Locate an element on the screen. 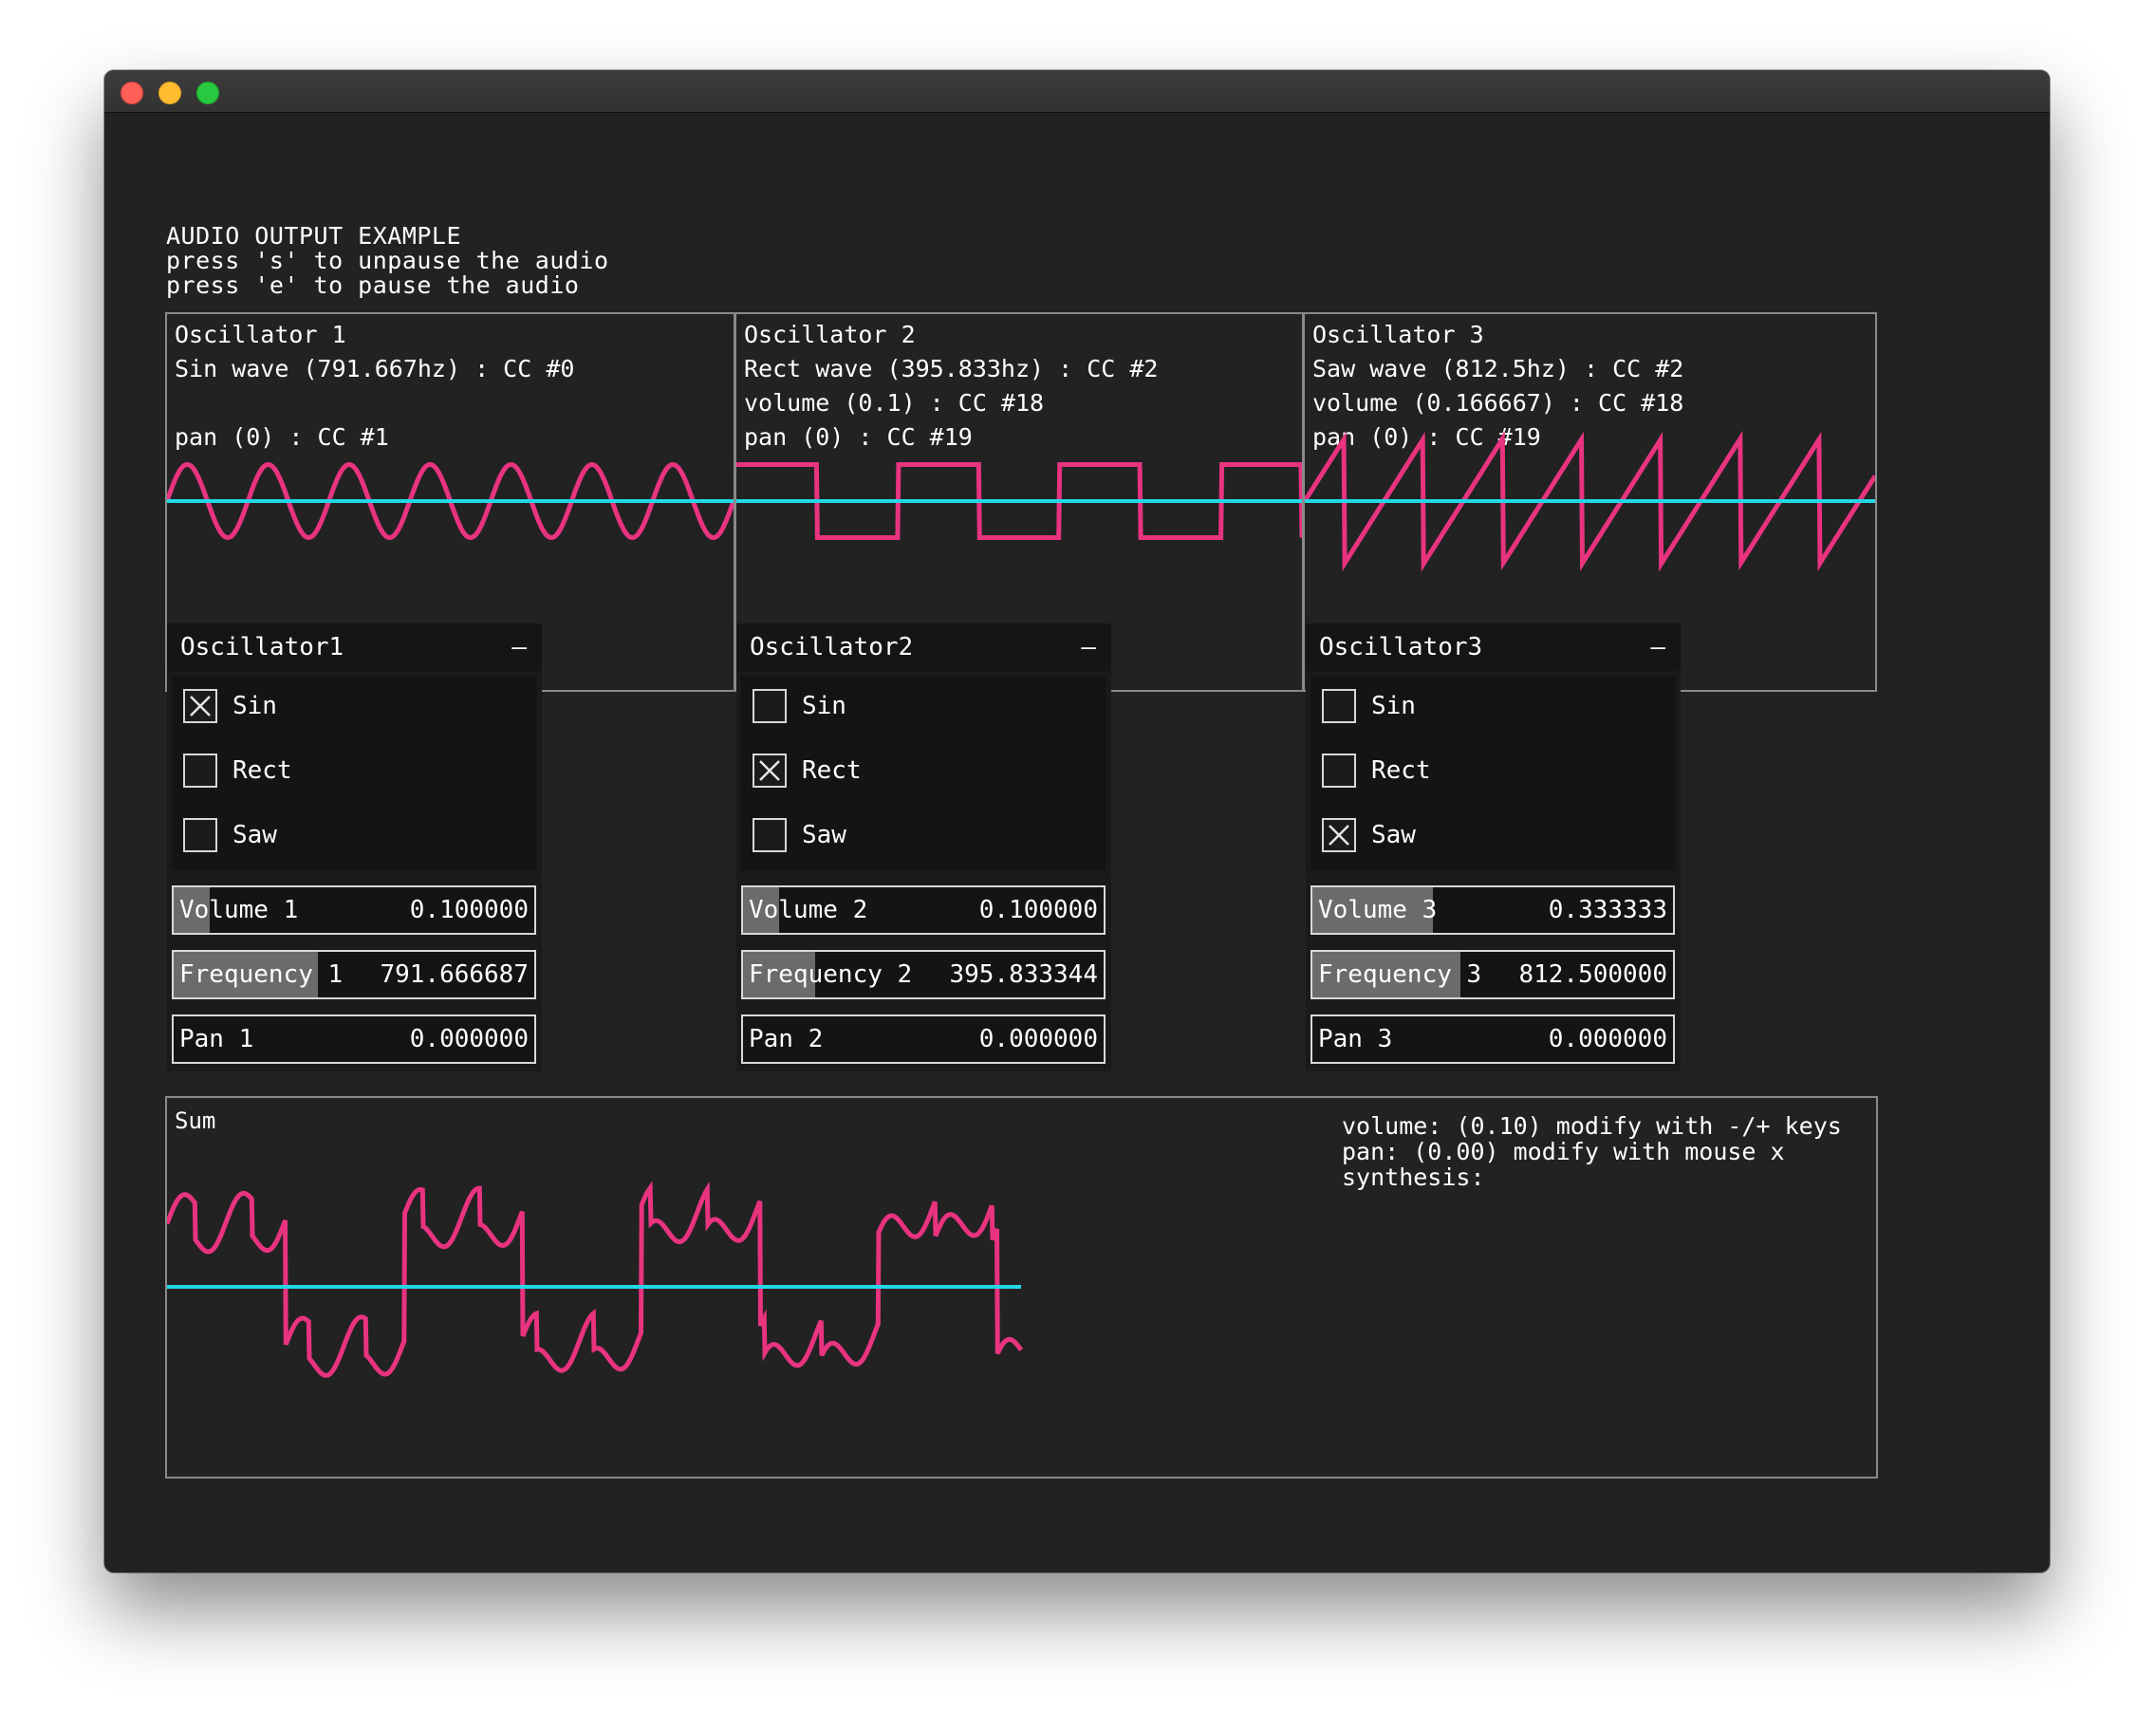 This screenshot has height=1712, width=2156. panel-header: Oscillator1 – is located at coordinates (354, 647).